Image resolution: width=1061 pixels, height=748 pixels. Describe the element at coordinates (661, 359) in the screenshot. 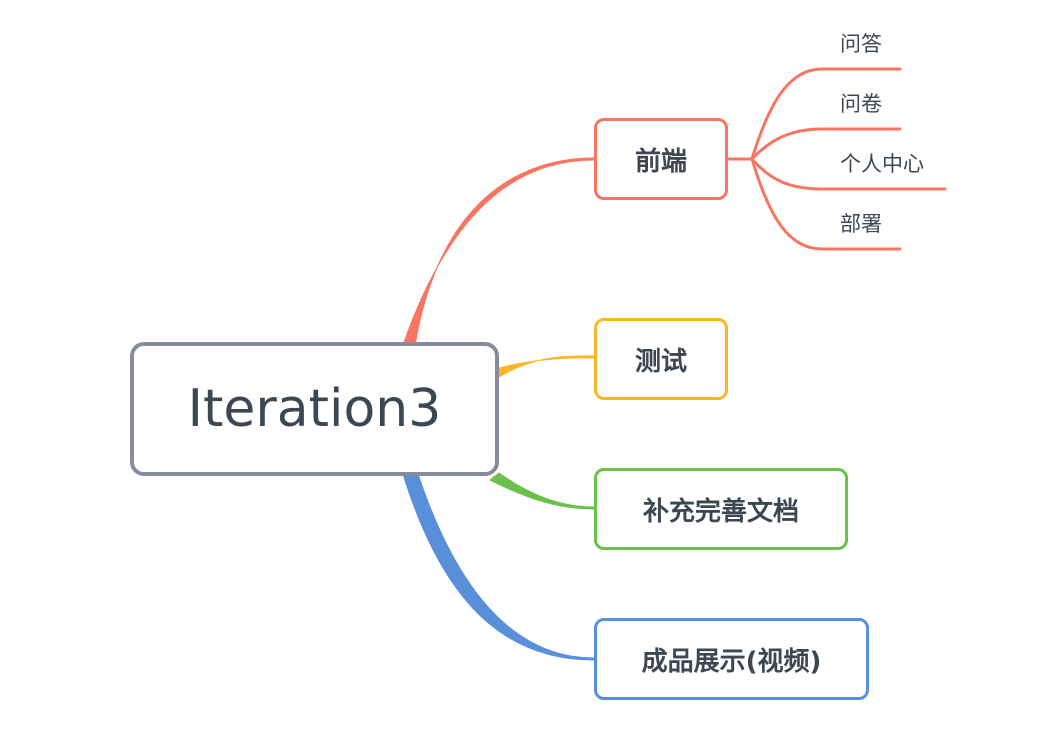

I see `branch-node-testing: 测试` at that location.